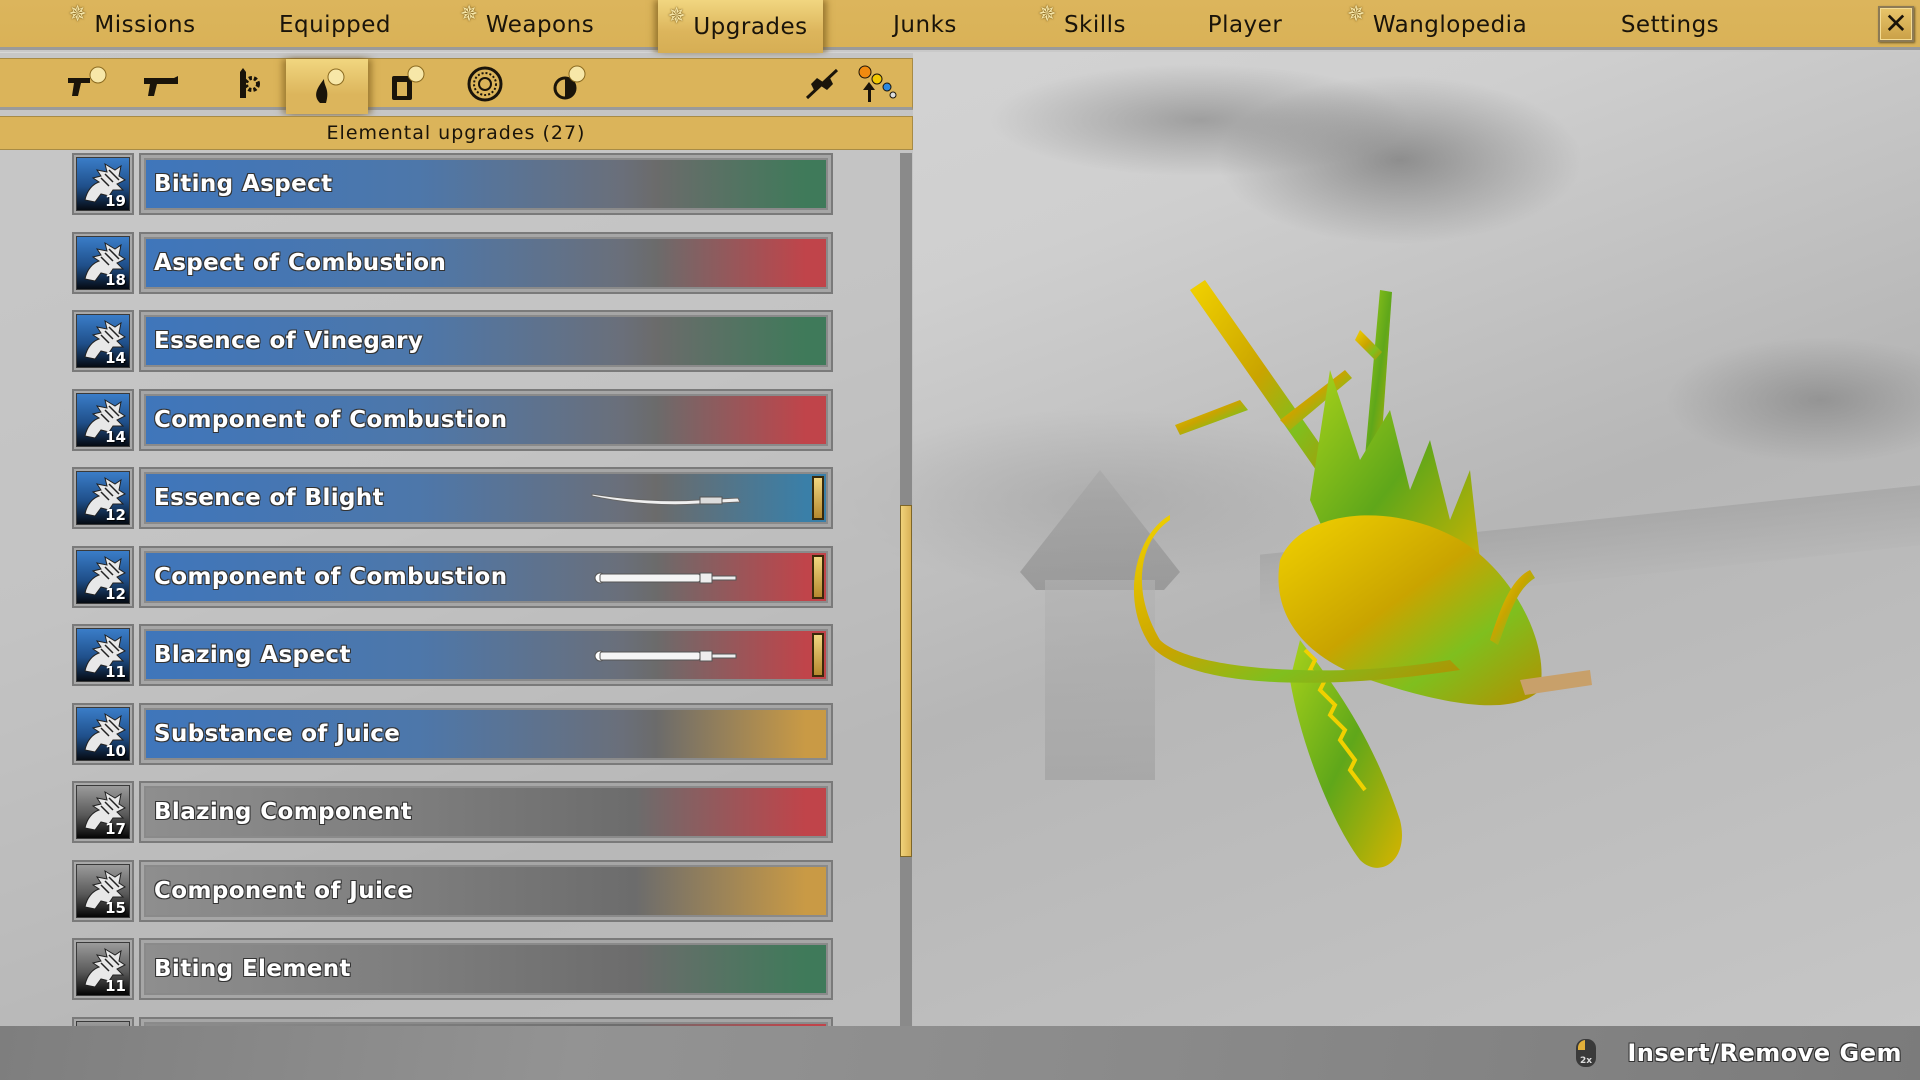 Image resolution: width=1920 pixels, height=1080 pixels. Describe the element at coordinates (115, 907) in the screenshot. I see `upgrade-level: 15` at that location.